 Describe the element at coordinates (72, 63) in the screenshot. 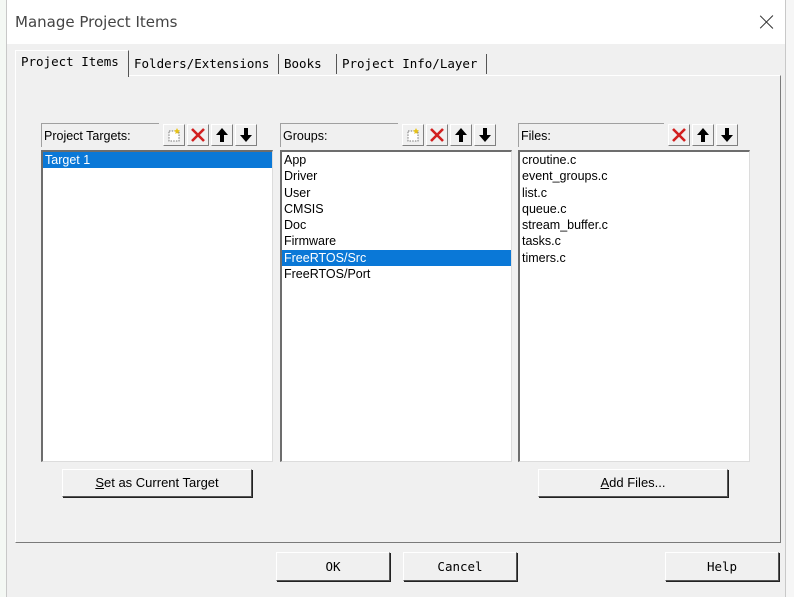

I see `tab-project-items: Project Items` at that location.